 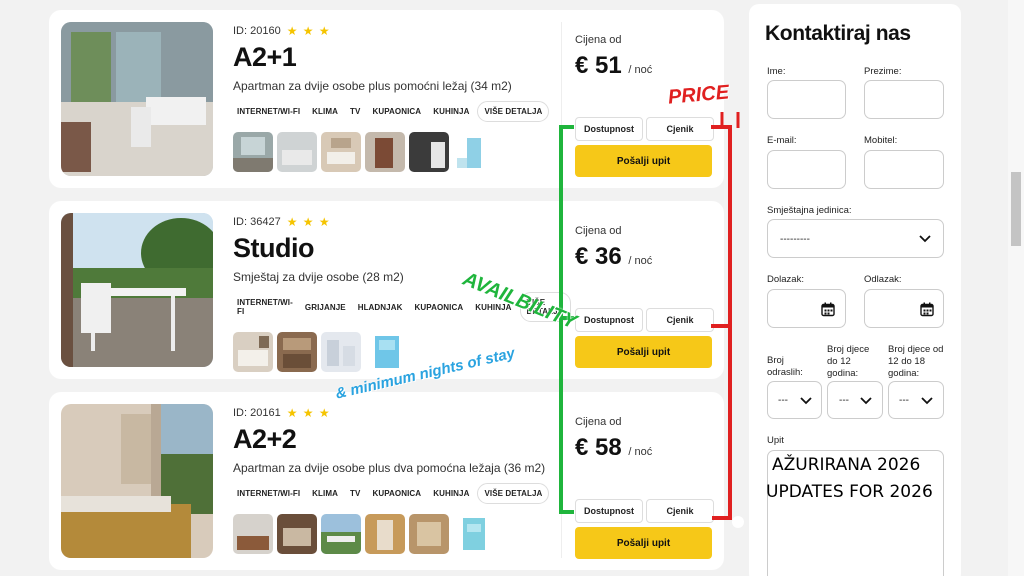 What do you see at coordinates (371, 336) in the screenshot?
I see `gallery-more-count: +1` at bounding box center [371, 336].